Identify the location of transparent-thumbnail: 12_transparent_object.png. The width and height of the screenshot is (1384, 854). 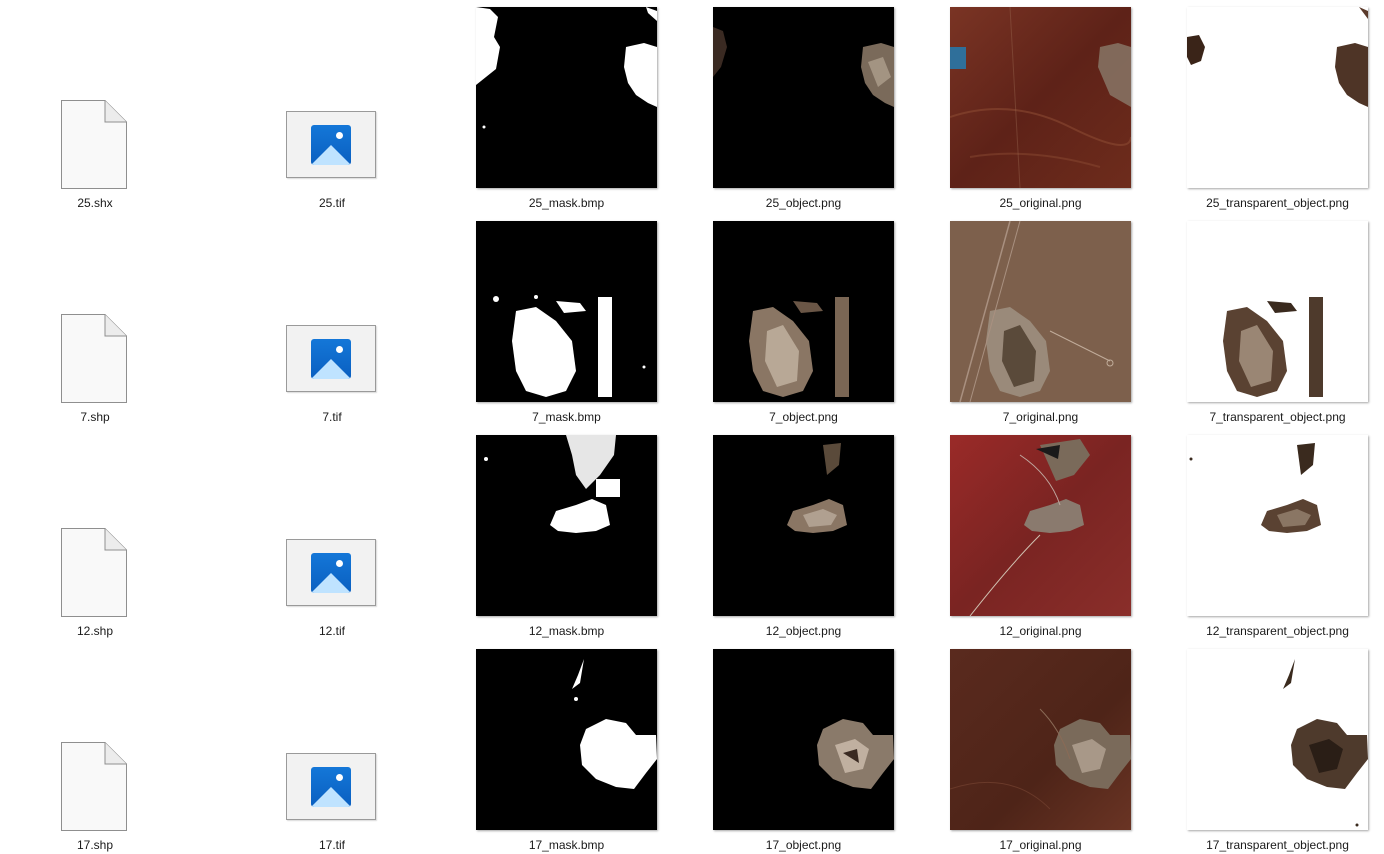
(1277, 536).